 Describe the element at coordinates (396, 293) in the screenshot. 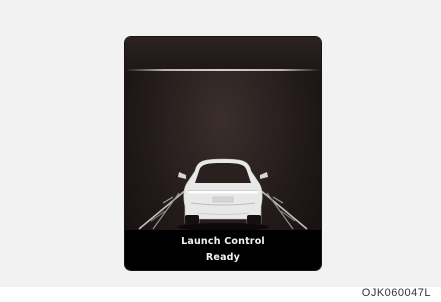

I see `figure-caption: OJK060047L` at that location.